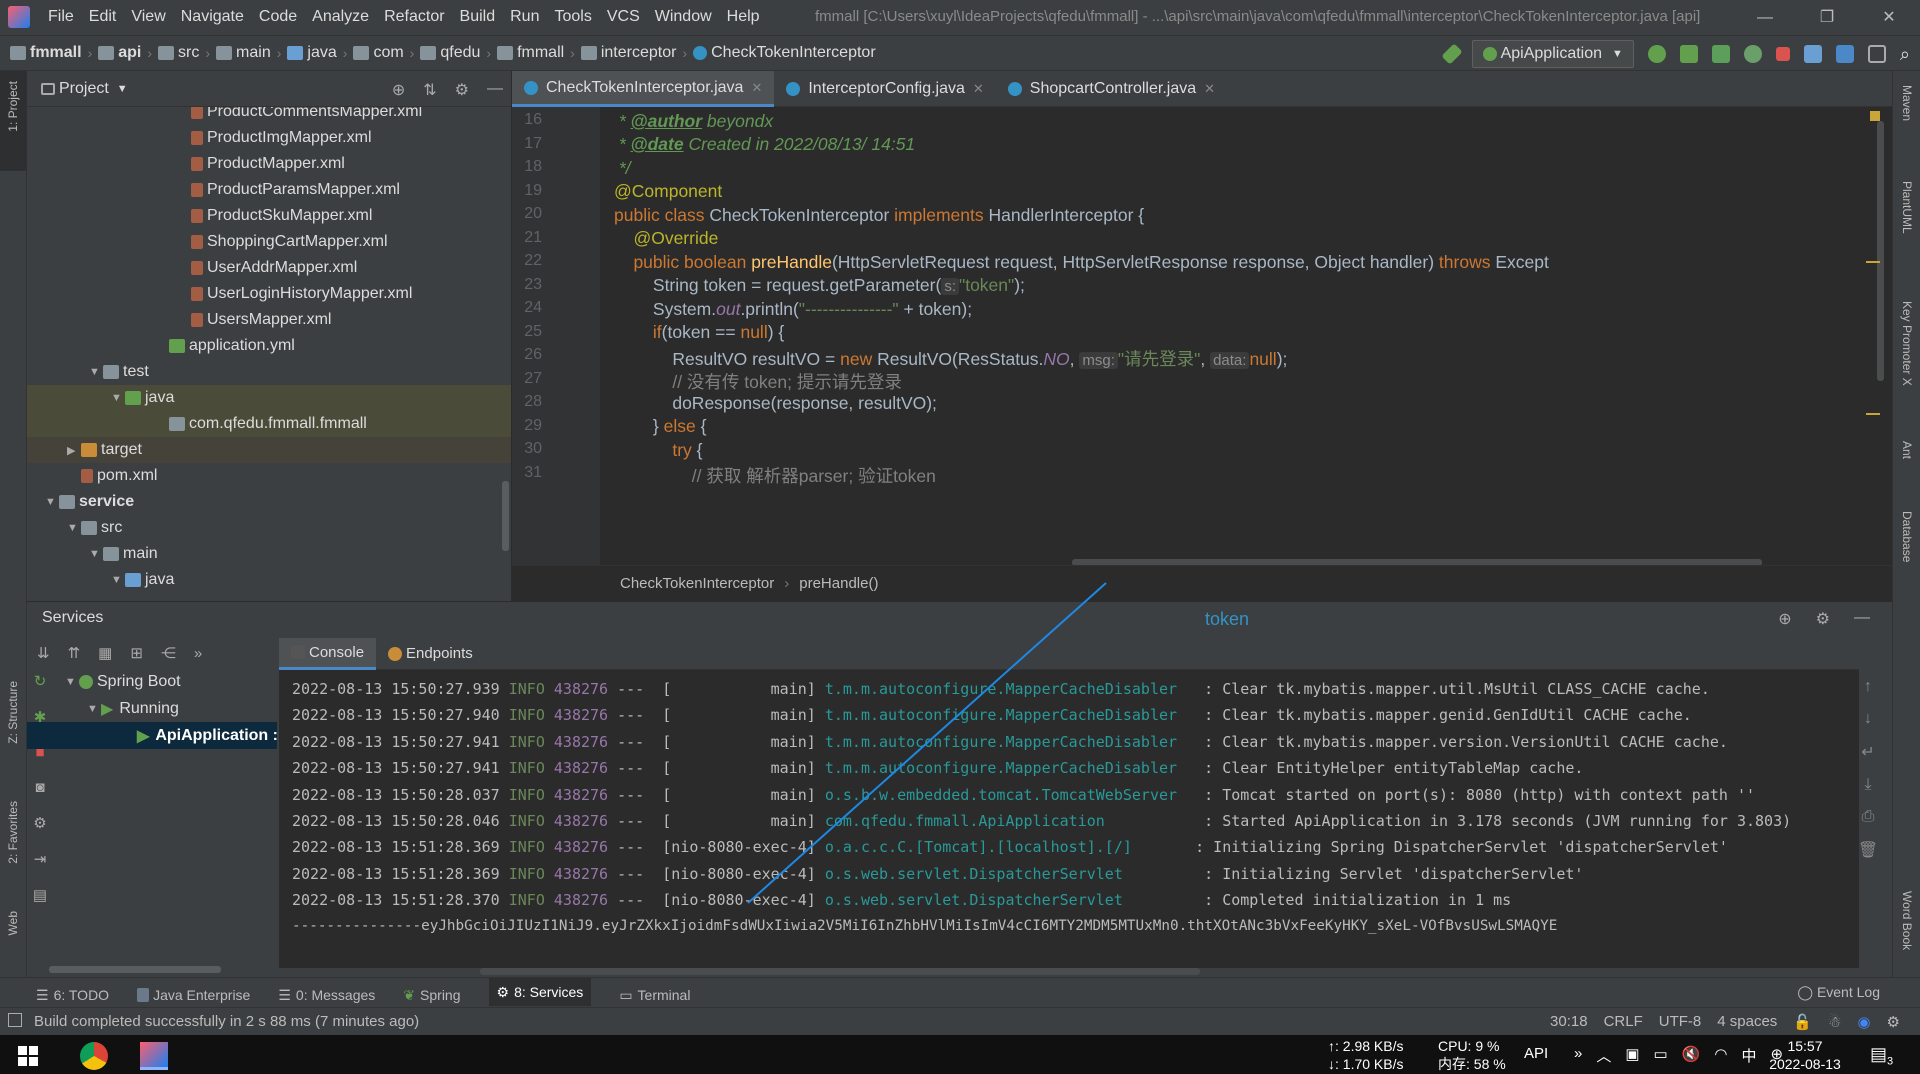 This screenshot has width=1920, height=1074. Describe the element at coordinates (1844, 54) in the screenshot. I see `translate-icon` at that location.